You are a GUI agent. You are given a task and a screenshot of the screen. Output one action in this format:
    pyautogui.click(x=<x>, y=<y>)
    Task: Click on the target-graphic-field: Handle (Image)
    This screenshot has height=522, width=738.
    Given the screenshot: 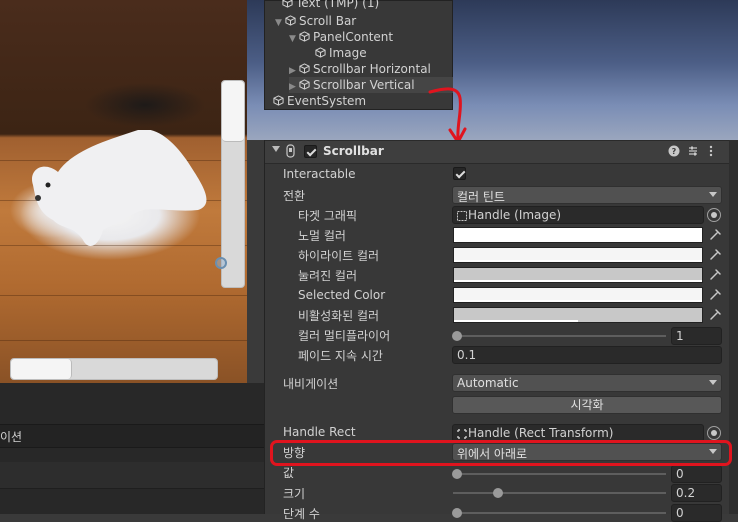 What is the action you would take?
    pyautogui.click(x=578, y=215)
    